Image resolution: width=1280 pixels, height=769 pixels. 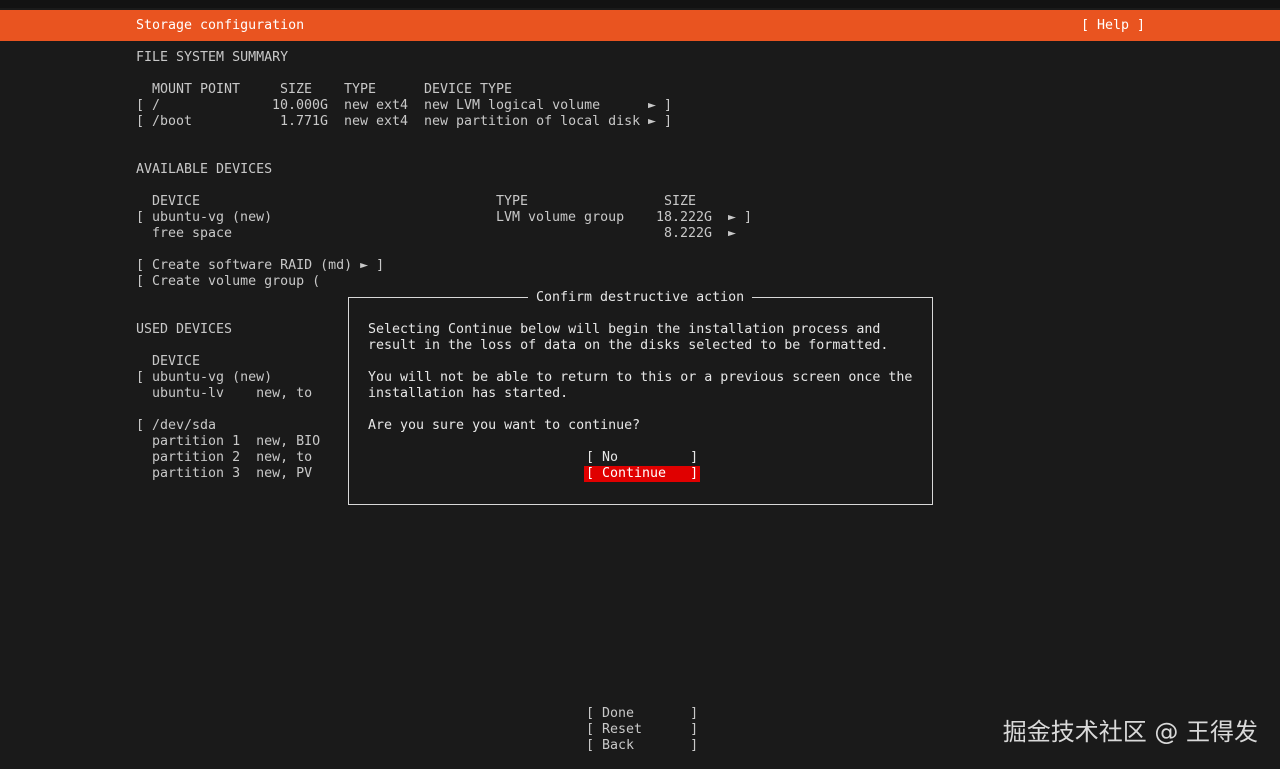 What do you see at coordinates (176, 426) in the screenshot?
I see `used-row-dev-sda: [ /dev/sda` at bounding box center [176, 426].